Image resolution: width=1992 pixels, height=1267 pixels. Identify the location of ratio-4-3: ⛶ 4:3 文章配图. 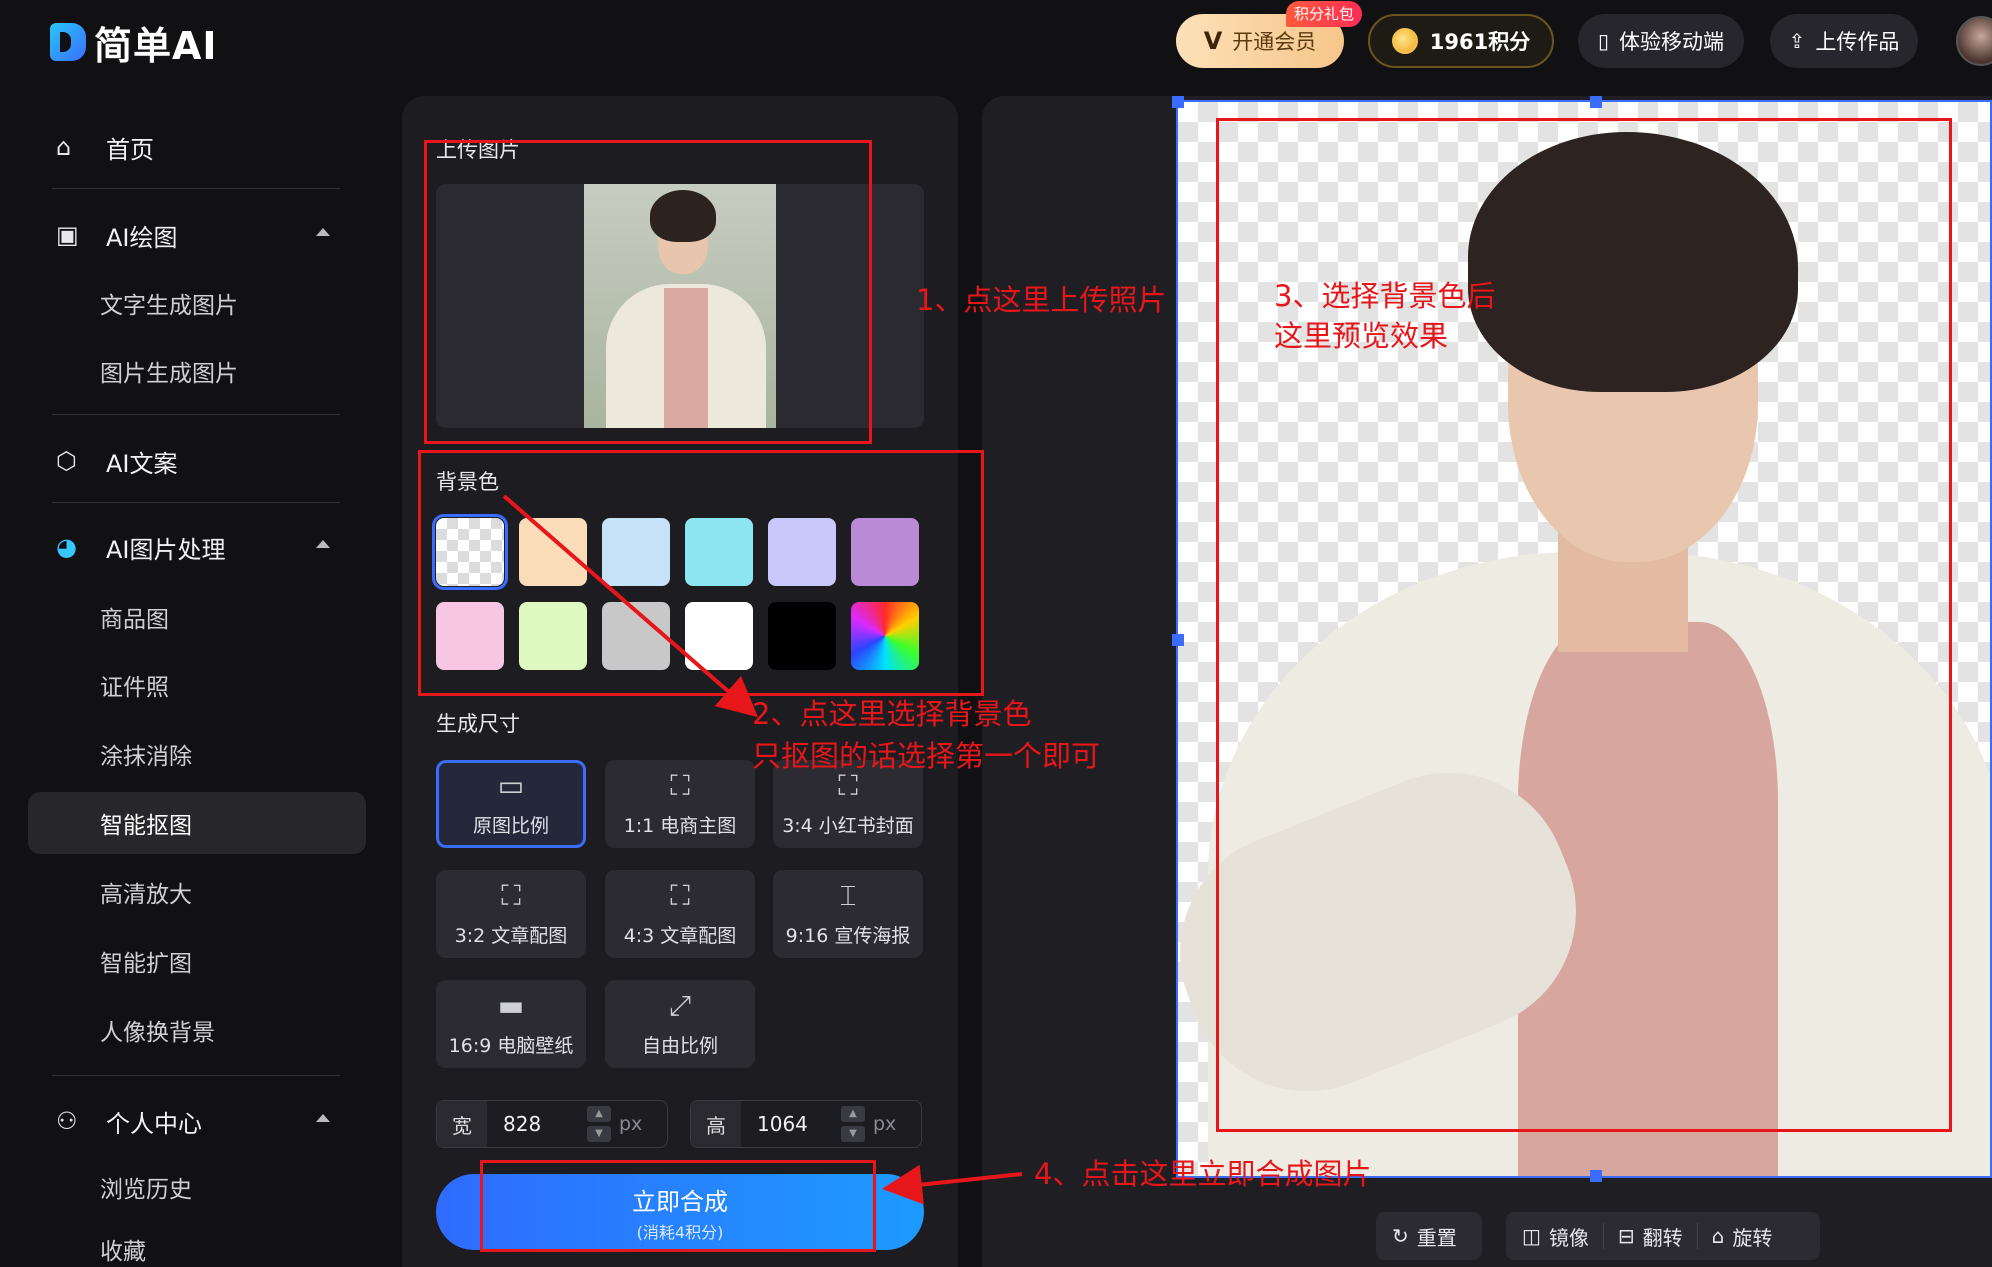
(680, 914).